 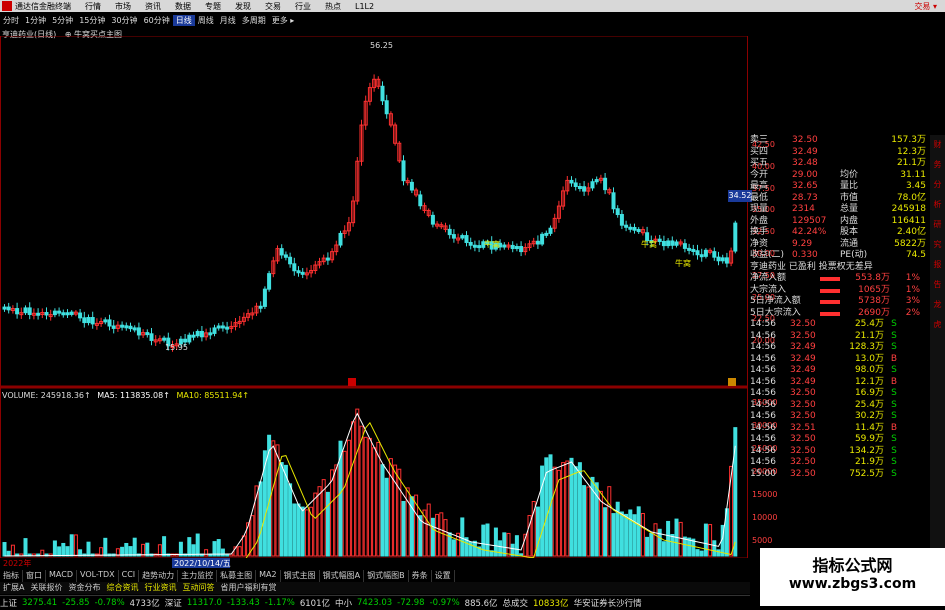 What do you see at coordinates (343, 603) in the screenshot?
I see `index-name: 中小` at bounding box center [343, 603].